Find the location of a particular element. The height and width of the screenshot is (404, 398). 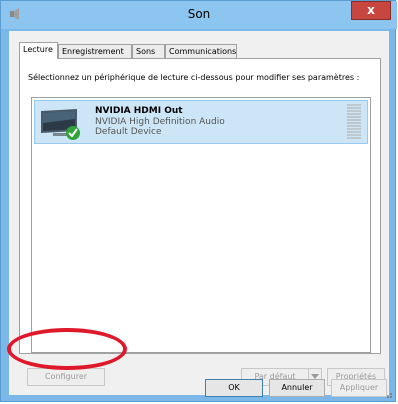

tab-sons: Sons is located at coordinates (148, 51).